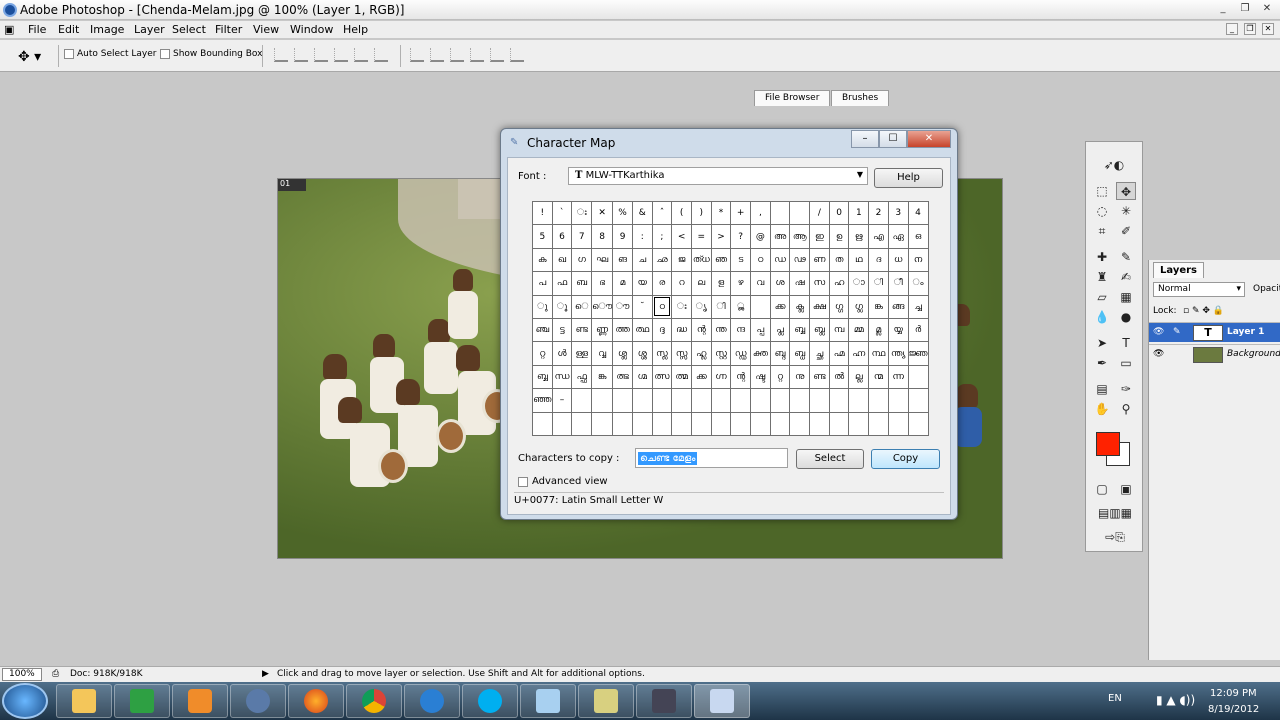 The width and height of the screenshot is (1280, 720). What do you see at coordinates (898, 236) in the screenshot?
I see `char-cell: ഏ` at bounding box center [898, 236].